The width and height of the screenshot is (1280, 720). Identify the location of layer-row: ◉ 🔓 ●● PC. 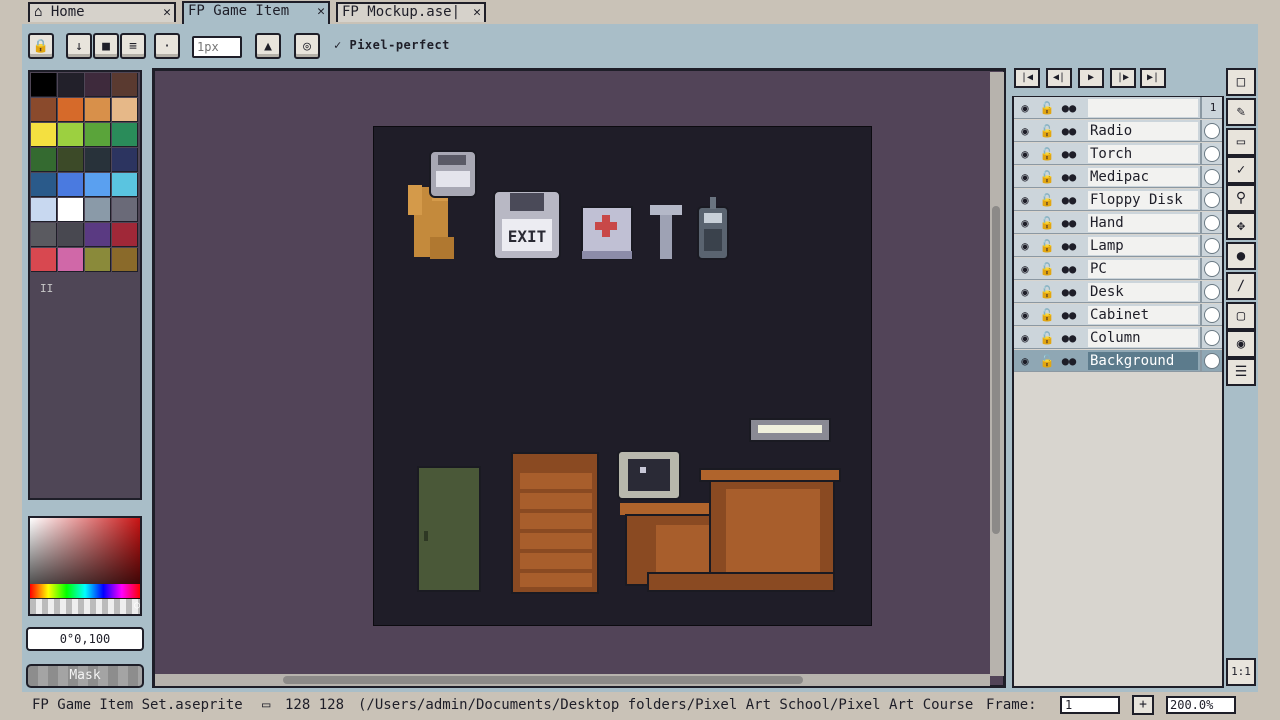
(1118, 269).